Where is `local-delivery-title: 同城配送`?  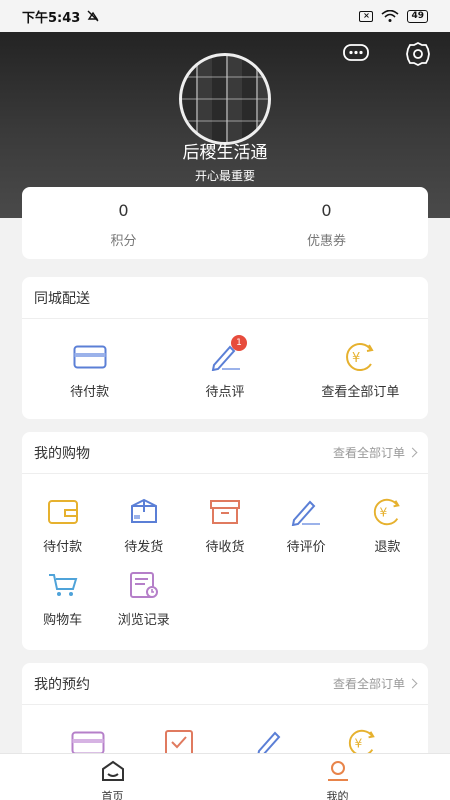 local-delivery-title: 同城配送 is located at coordinates (62, 298).